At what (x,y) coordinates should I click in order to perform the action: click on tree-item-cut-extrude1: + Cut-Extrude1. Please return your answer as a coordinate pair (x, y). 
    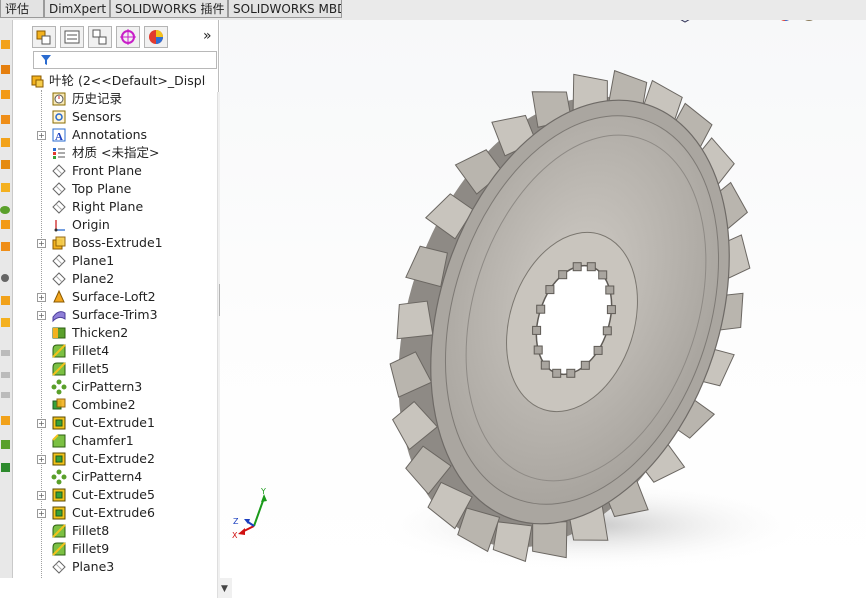
    Looking at the image, I should click on (109, 423).